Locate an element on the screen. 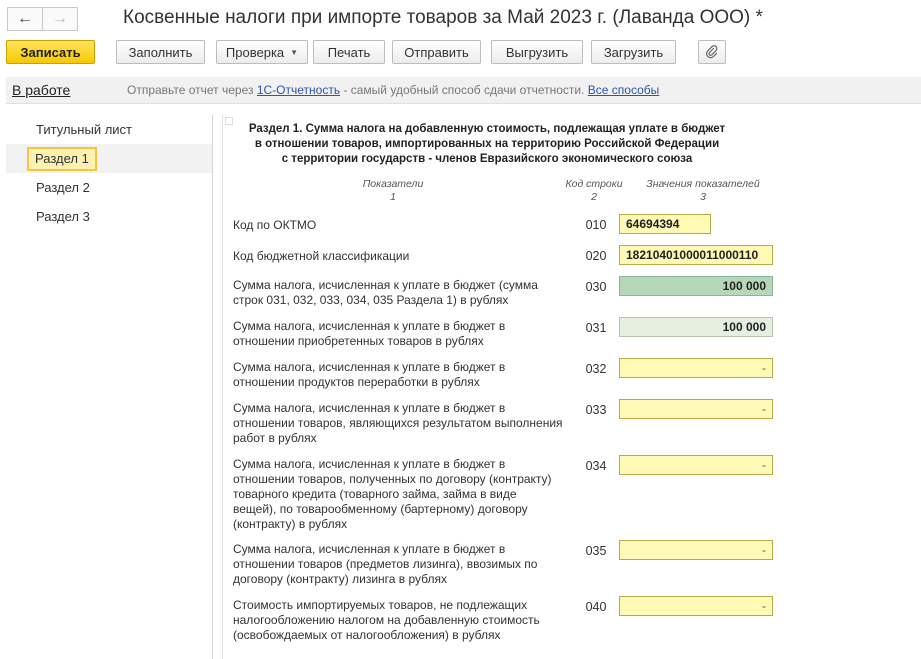 The height and width of the screenshot is (659, 921). print-button: Печать is located at coordinates (349, 52).